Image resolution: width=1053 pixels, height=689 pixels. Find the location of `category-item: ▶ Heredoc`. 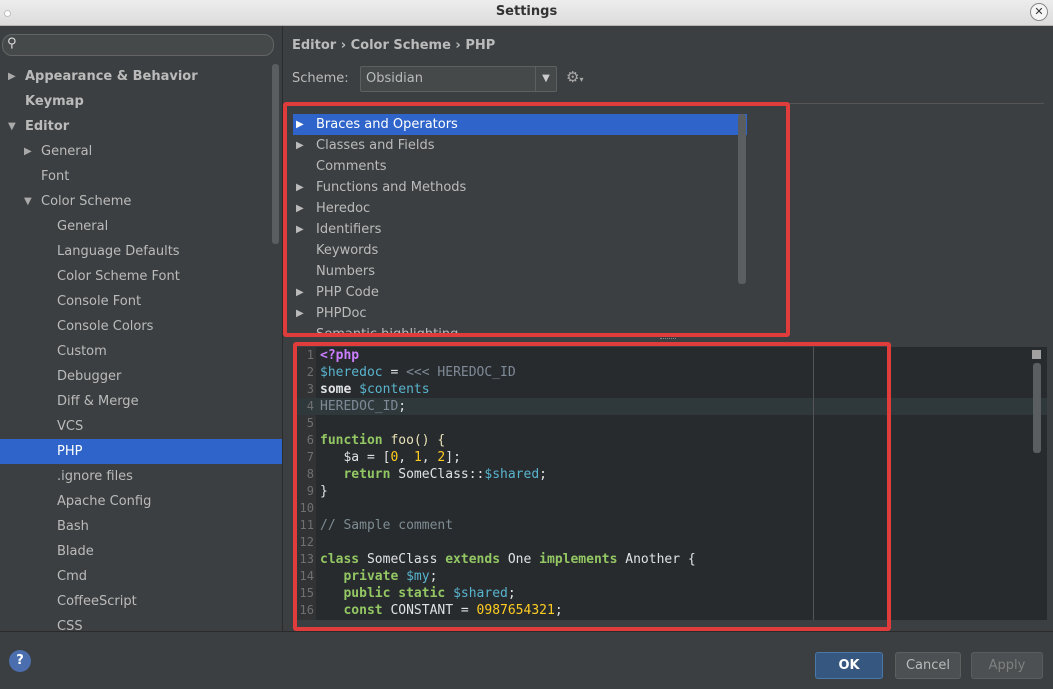

category-item: ▶ Heredoc is located at coordinates (520, 208).